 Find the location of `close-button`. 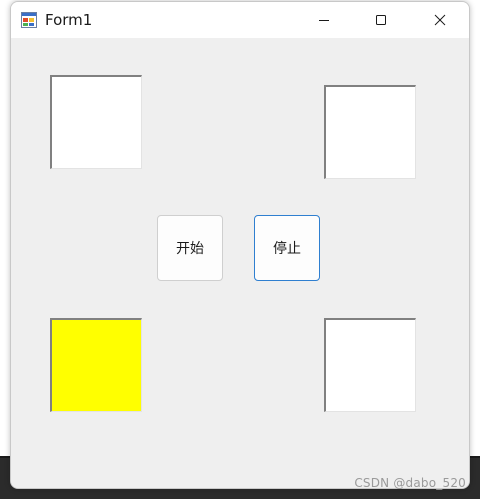

close-button is located at coordinates (440, 20).